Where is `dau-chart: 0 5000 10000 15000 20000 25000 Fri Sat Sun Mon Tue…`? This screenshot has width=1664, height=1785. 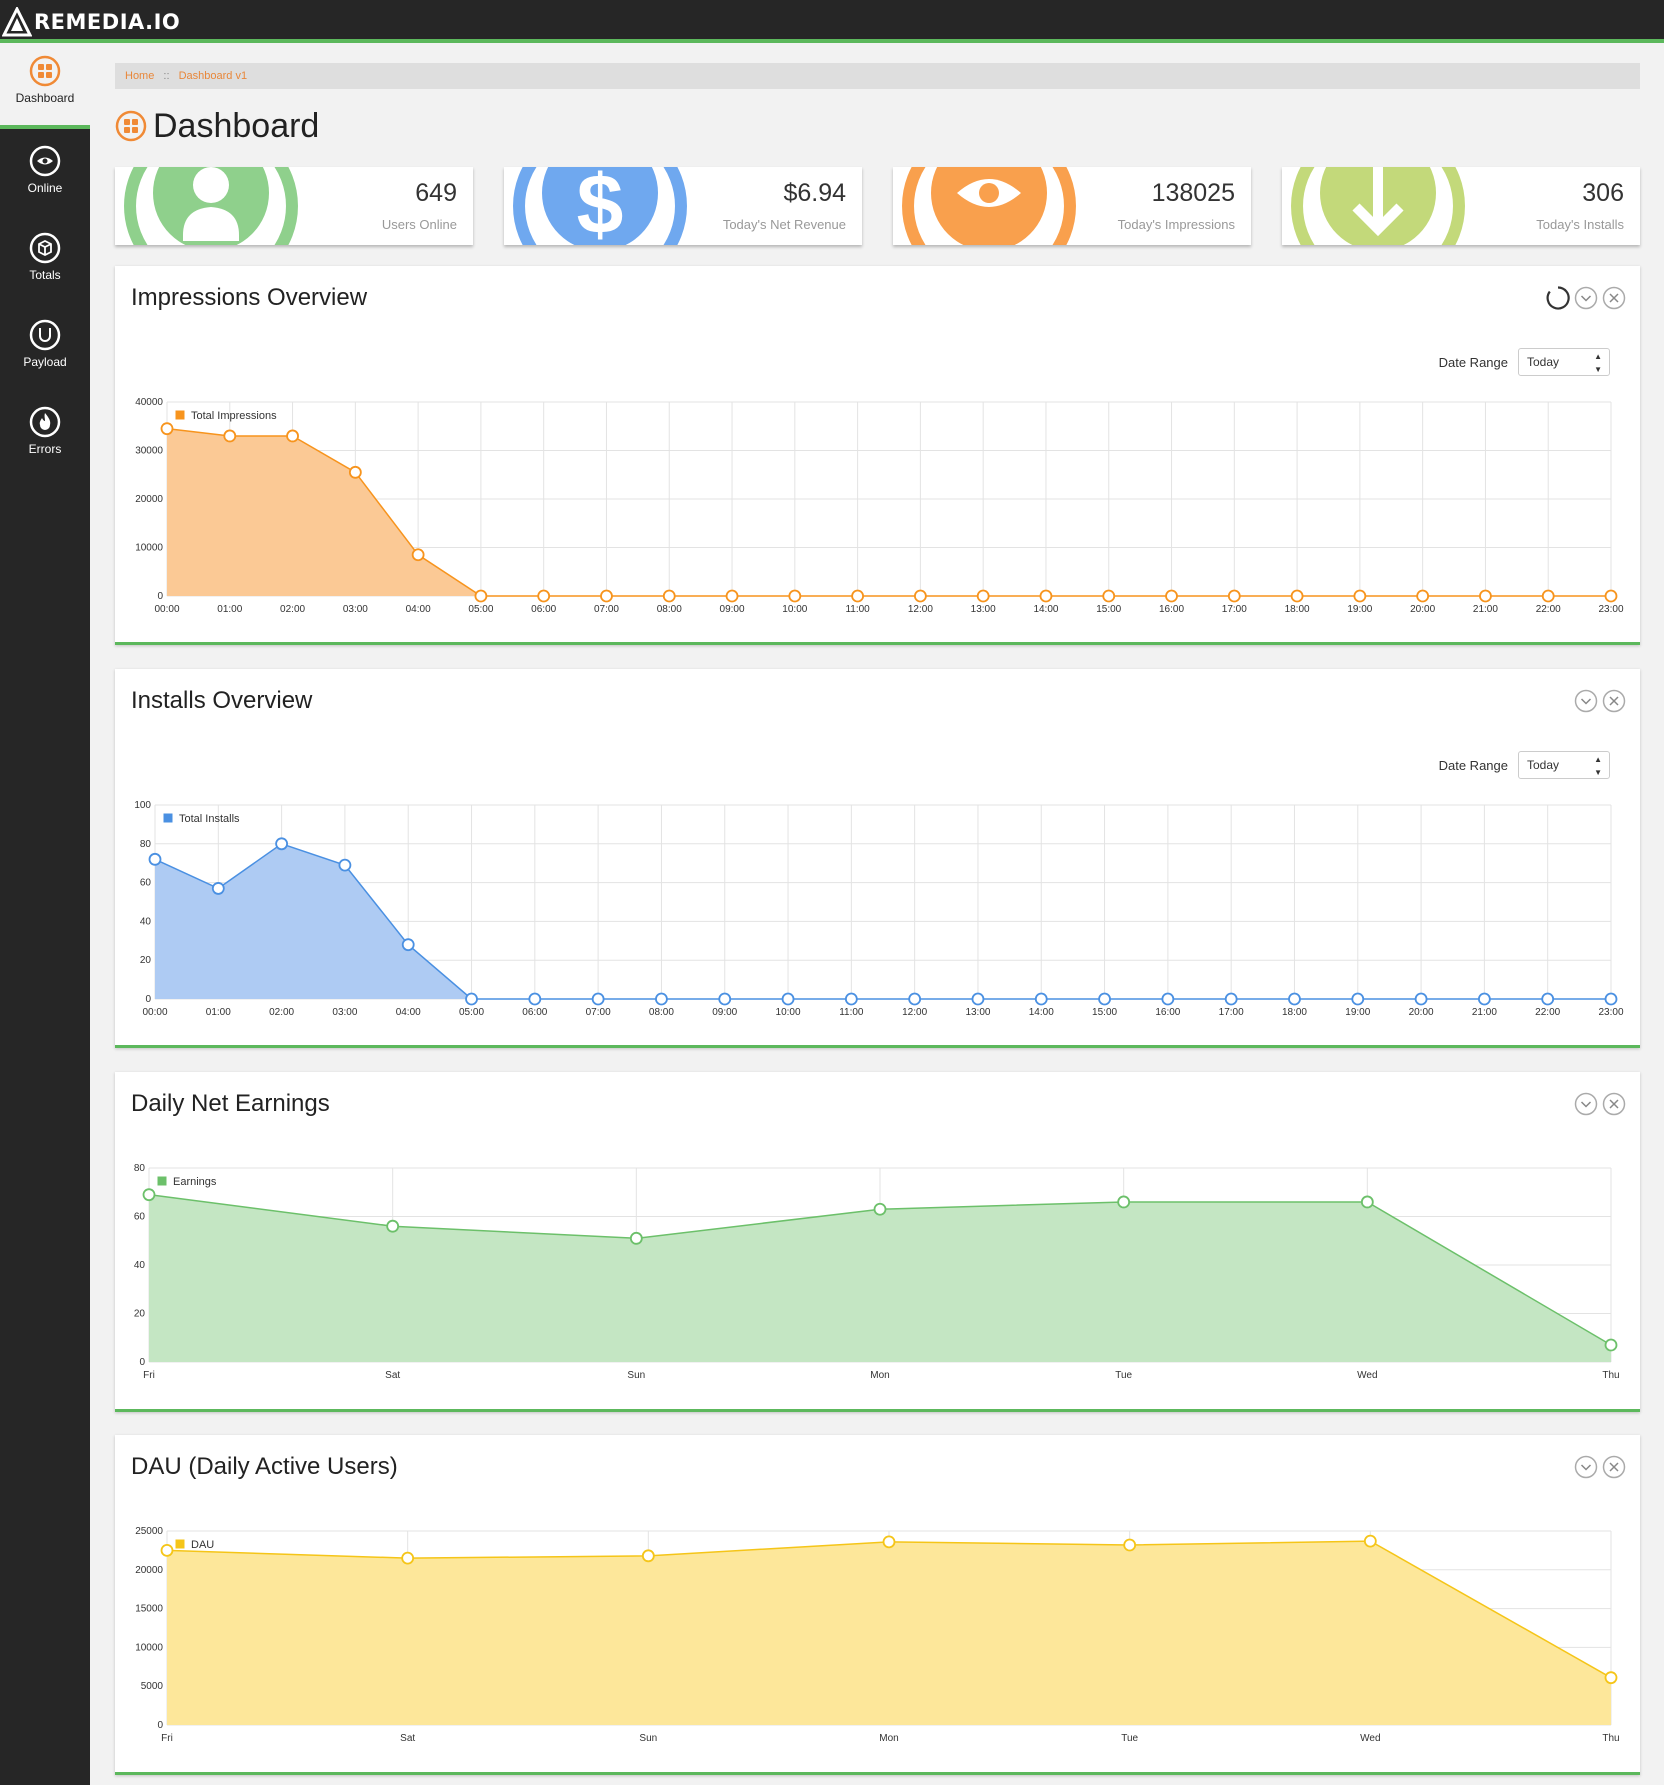 dau-chart: 0 5000 10000 15000 20000 25000 Fri Sat Sun Mon Tue… is located at coordinates (877, 1635).